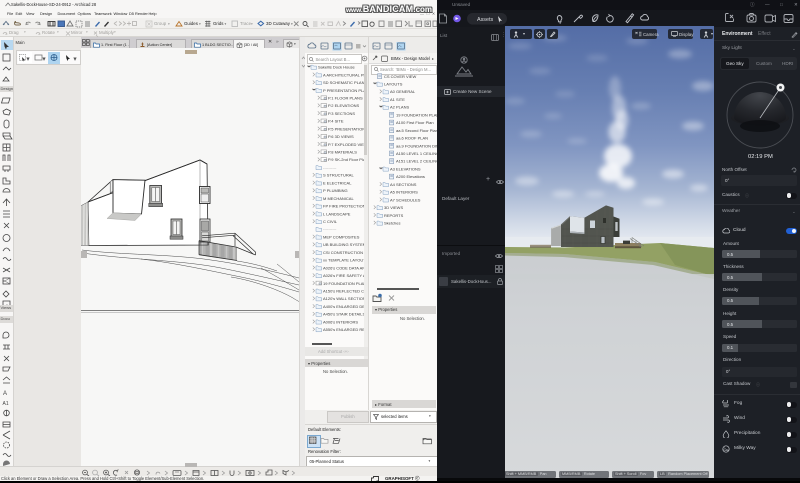 This screenshot has height=483, width=800. Describe the element at coordinates (345, 251) in the screenshot. I see `svg-text: CSI CONSTRUCTION TR` at that location.